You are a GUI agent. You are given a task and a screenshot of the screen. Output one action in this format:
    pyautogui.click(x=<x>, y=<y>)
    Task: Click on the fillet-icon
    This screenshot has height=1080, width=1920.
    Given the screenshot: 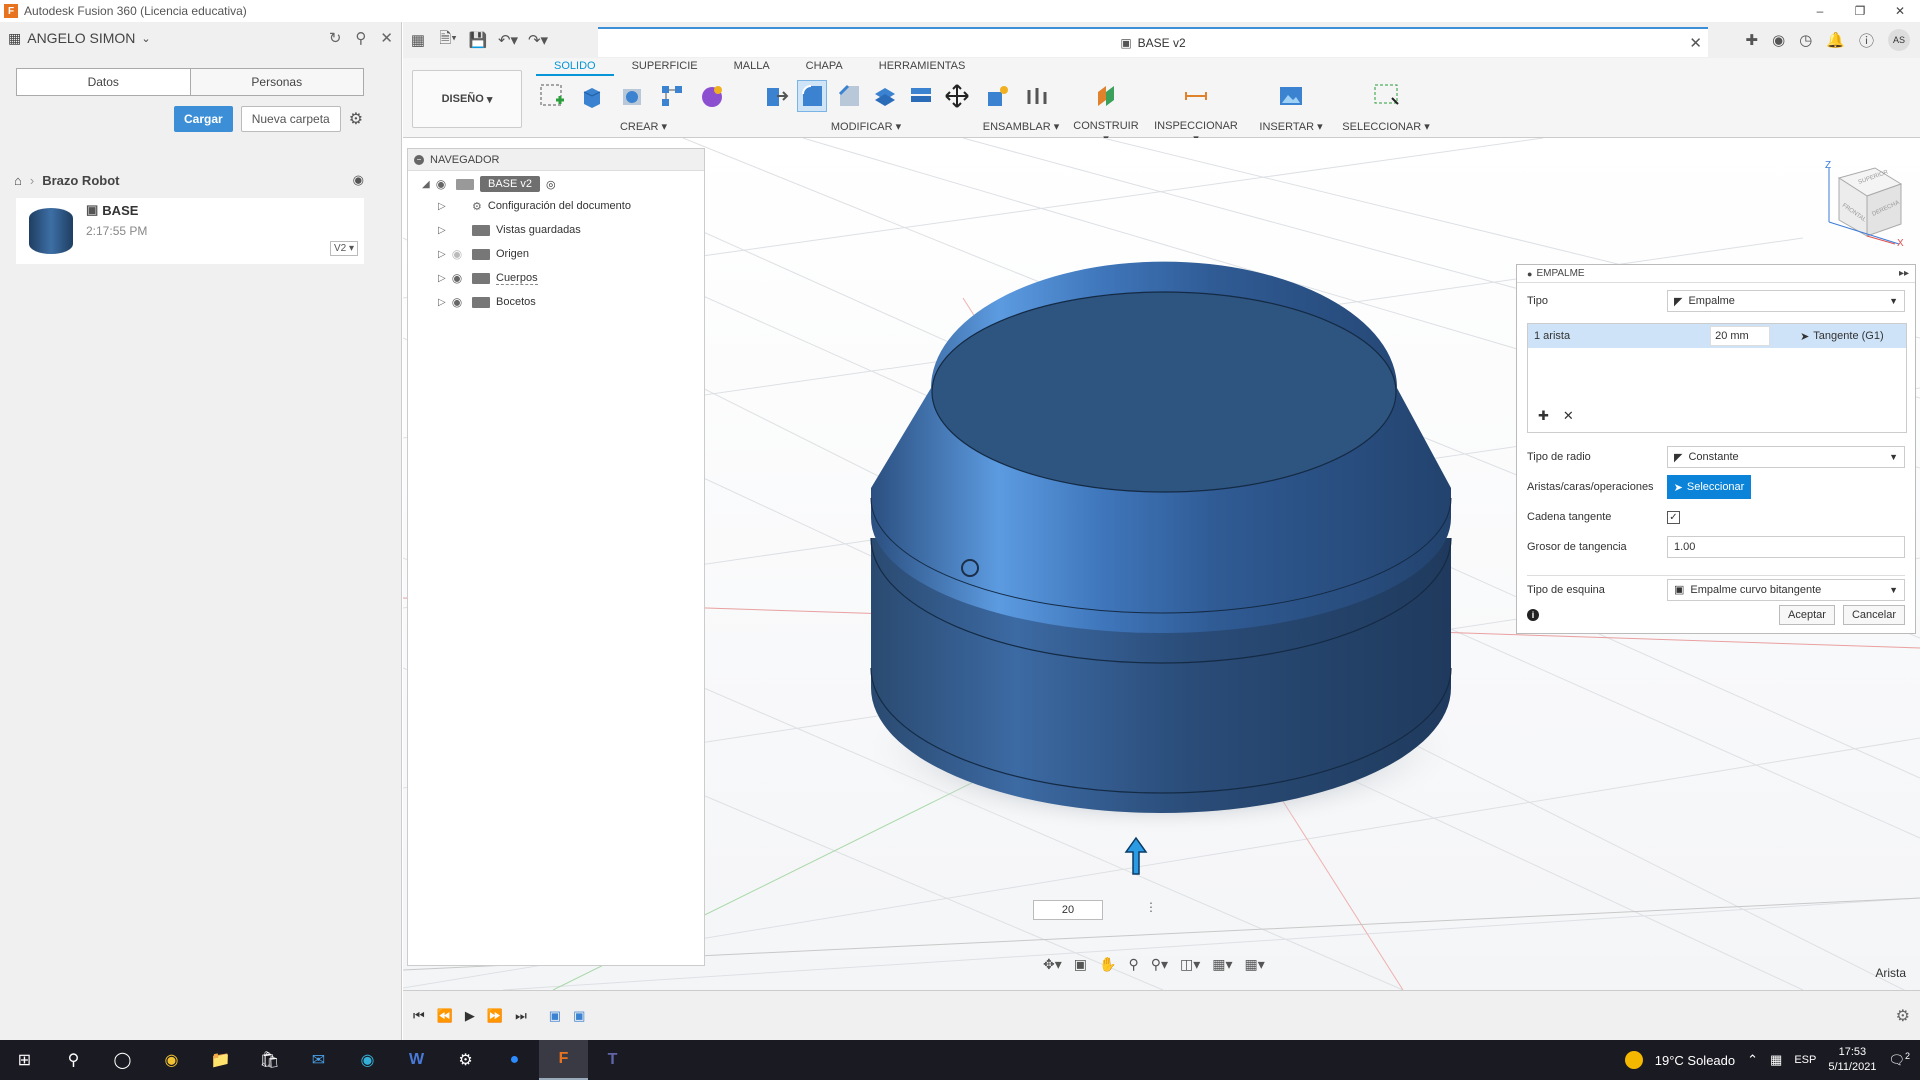 What is the action you would take?
    pyautogui.click(x=812, y=96)
    